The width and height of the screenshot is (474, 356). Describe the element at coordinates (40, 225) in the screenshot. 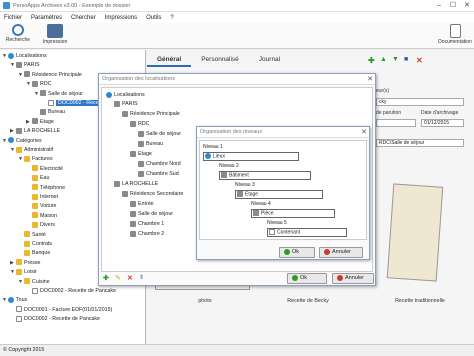

I see `tree-item: Divers` at that location.